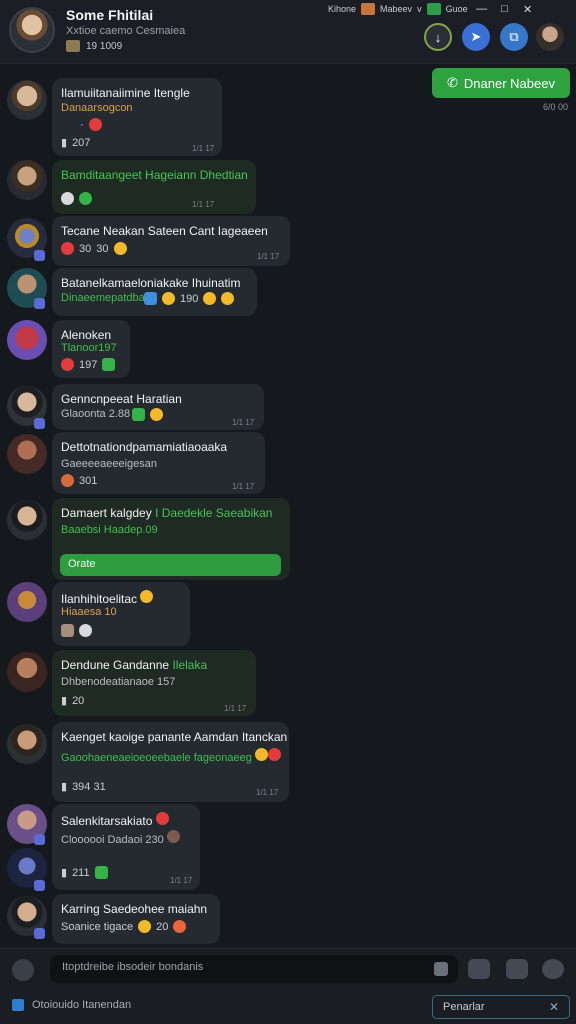 This screenshot has height=1024, width=576. Describe the element at coordinates (109, 530) in the screenshot. I see `message-text: Baaebsi Haadep.09` at that location.